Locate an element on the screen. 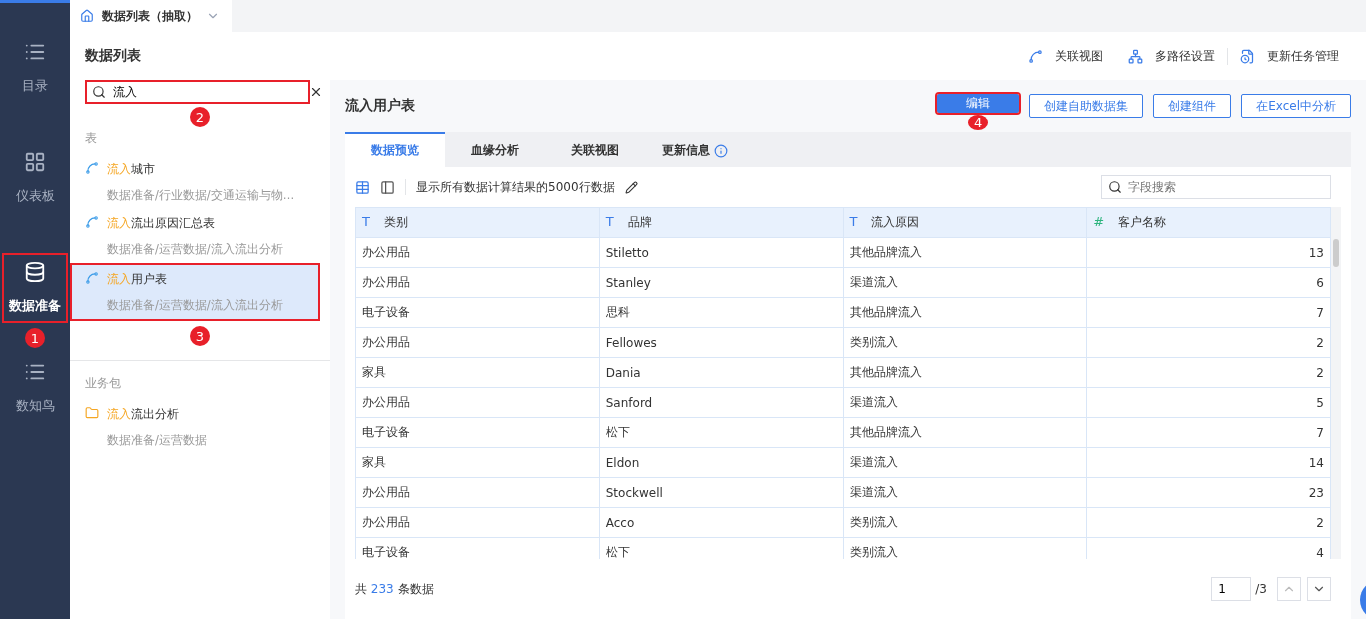  nav-item: 数知鸟 is located at coordinates (35, 388).